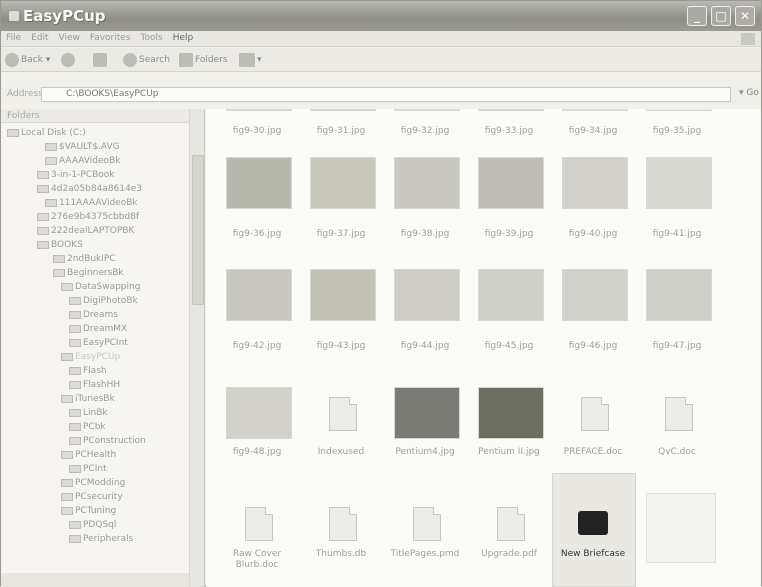 The width and height of the screenshot is (762, 587). I want to click on file-label: fig9-48.jpg, so click(257, 452).